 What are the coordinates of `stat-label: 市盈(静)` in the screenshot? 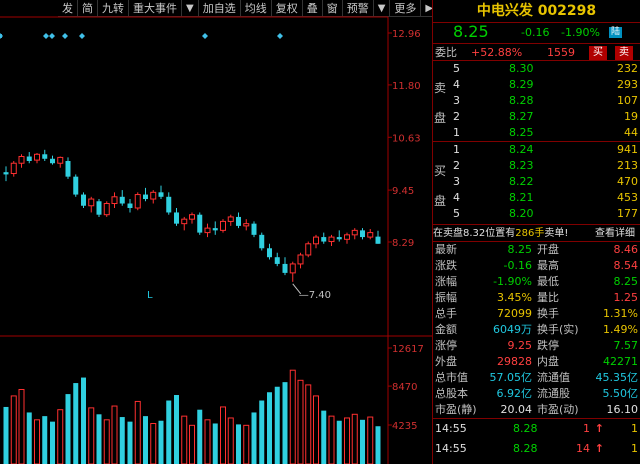 It's located at (456, 409).